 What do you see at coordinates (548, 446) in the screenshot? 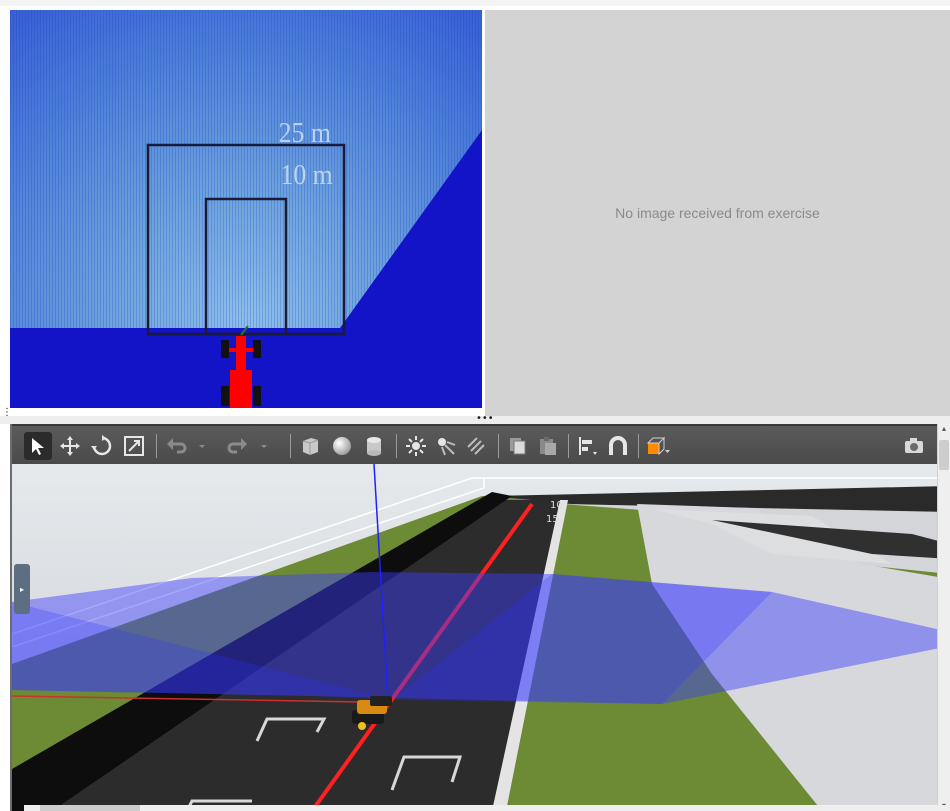
I see `paste-icon` at bounding box center [548, 446].